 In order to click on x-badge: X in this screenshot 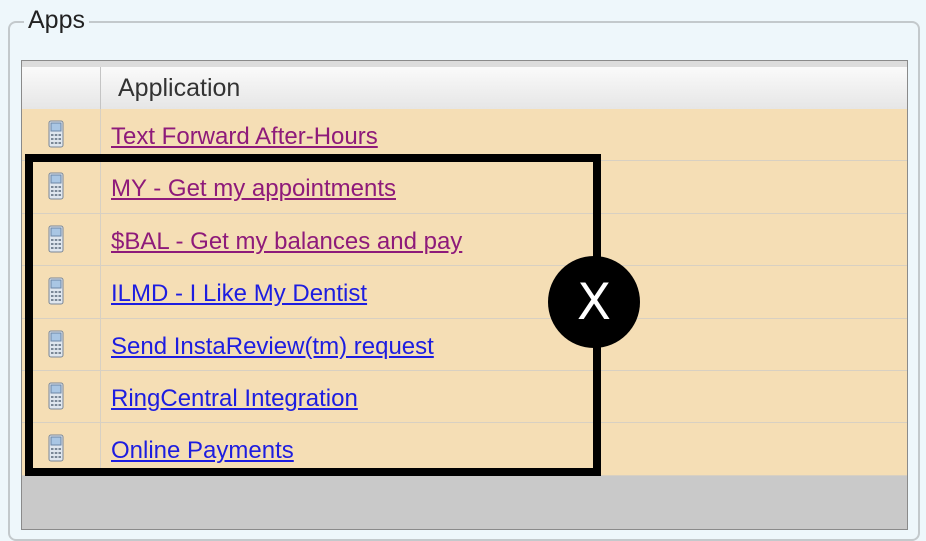, I will do `click(594, 302)`.